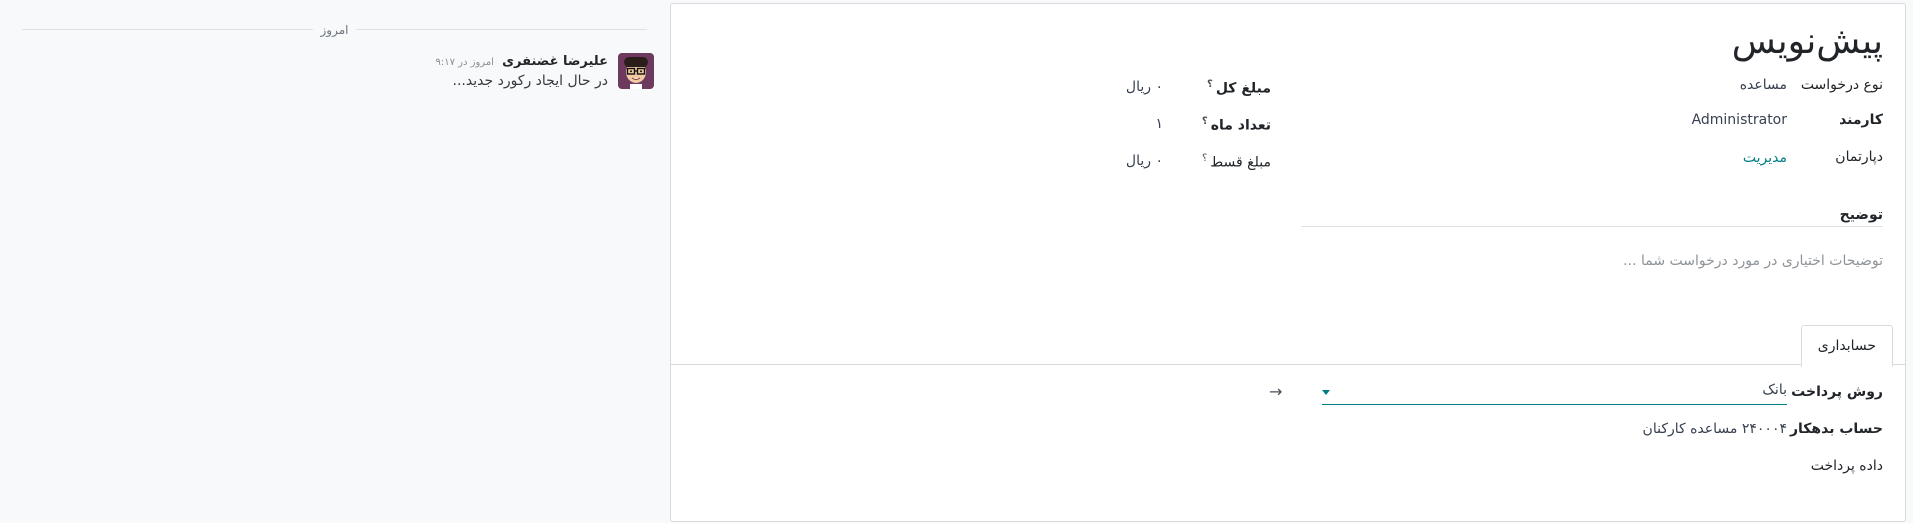  What do you see at coordinates (1144, 161) in the screenshot?
I see `installment-amount-value: ۰ ریال` at bounding box center [1144, 161].